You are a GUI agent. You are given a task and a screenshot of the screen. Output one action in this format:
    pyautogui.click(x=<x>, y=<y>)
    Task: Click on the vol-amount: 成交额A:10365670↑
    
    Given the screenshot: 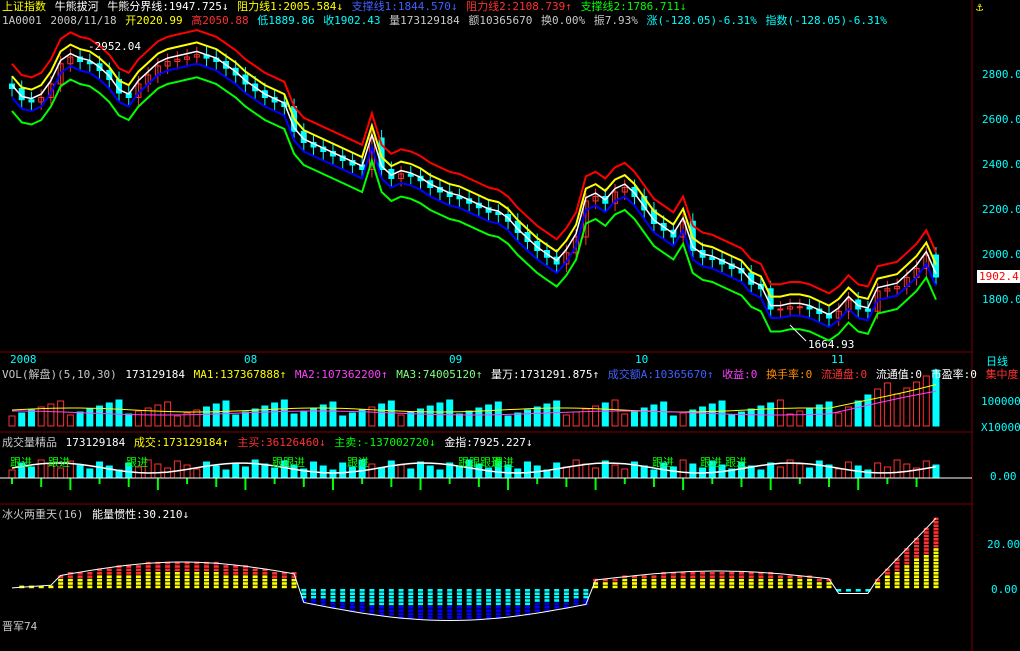 What is the action you would take?
    pyautogui.click(x=660, y=374)
    